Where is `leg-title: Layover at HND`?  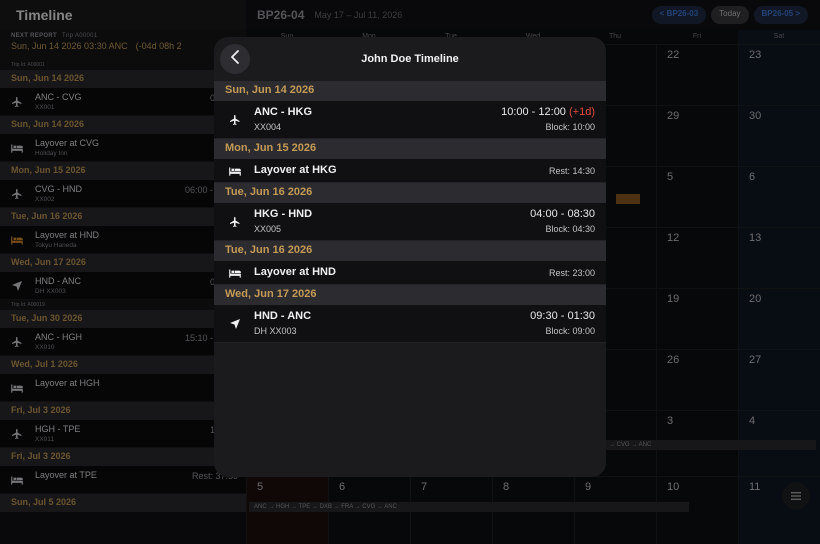 leg-title: Layover at HND is located at coordinates (295, 272).